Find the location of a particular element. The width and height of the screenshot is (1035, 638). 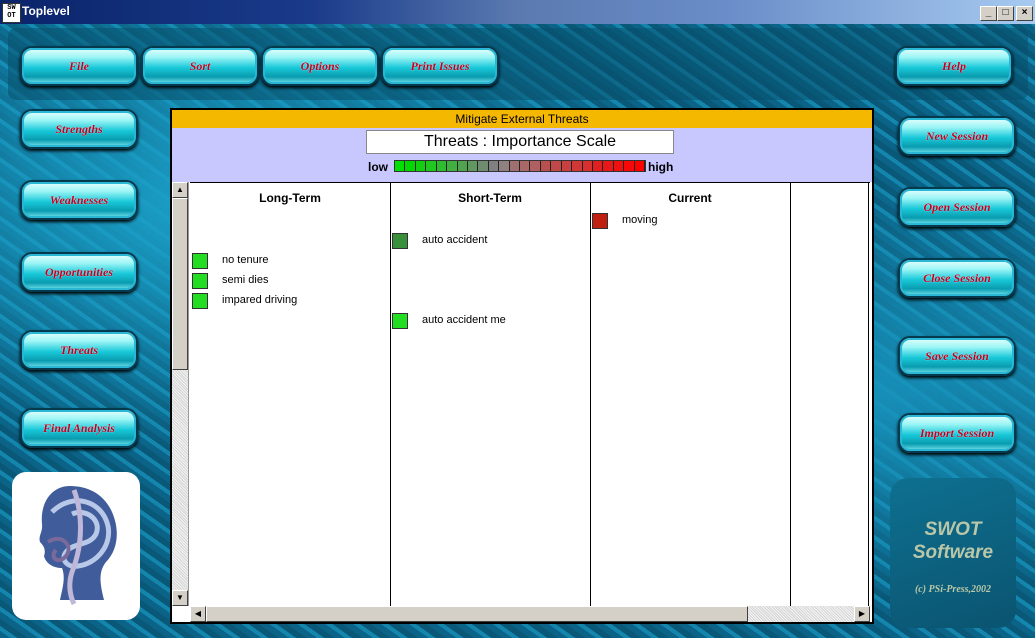

maximize-button: □ is located at coordinates (1005, 13).